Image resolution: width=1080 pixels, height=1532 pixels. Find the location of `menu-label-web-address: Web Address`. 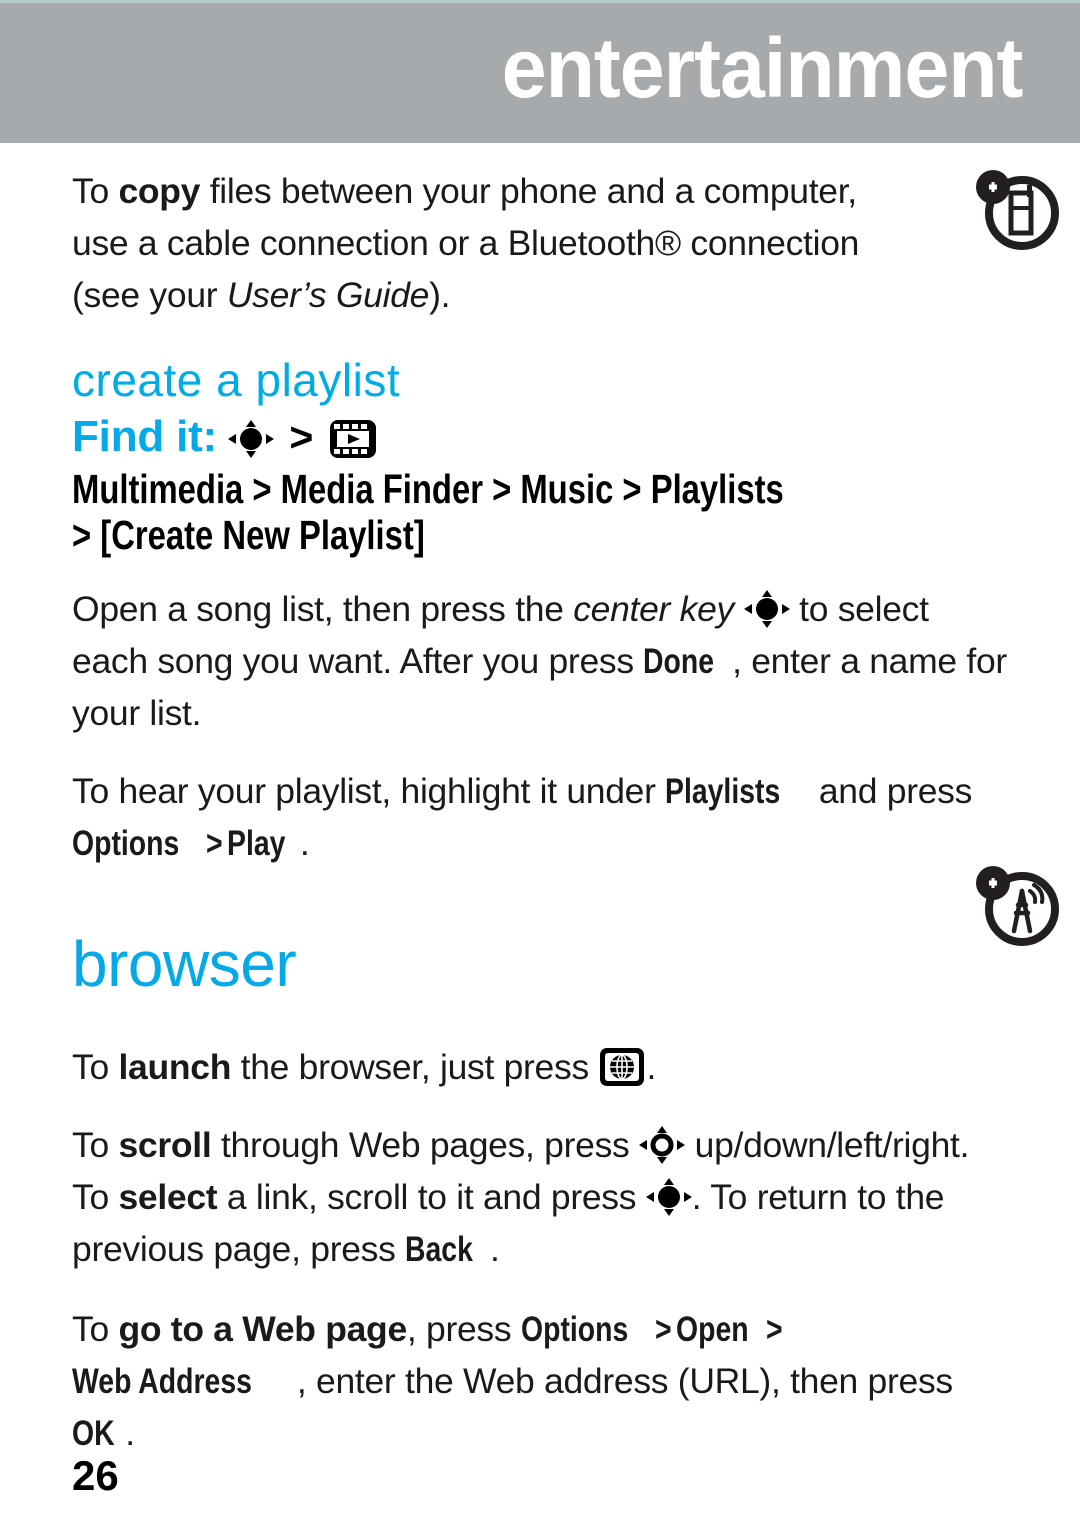

menu-label-web-address: Web Address is located at coordinates (162, 1381).